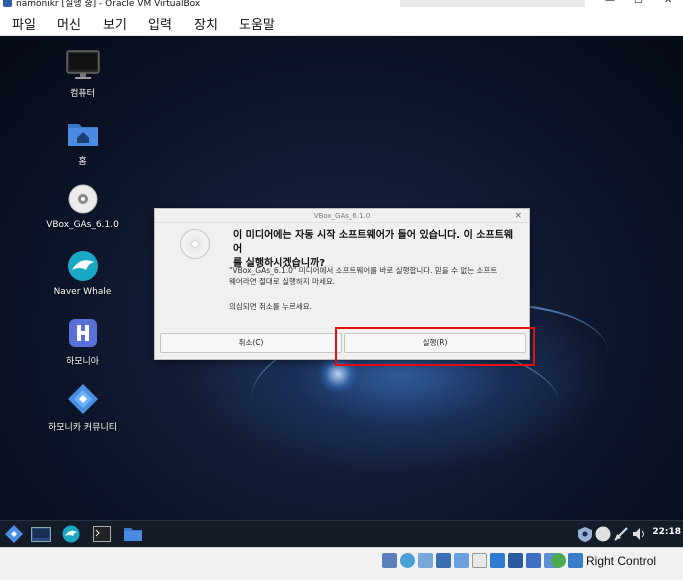  I want to click on desktop-icon-label: 하모니아, so click(82, 362).